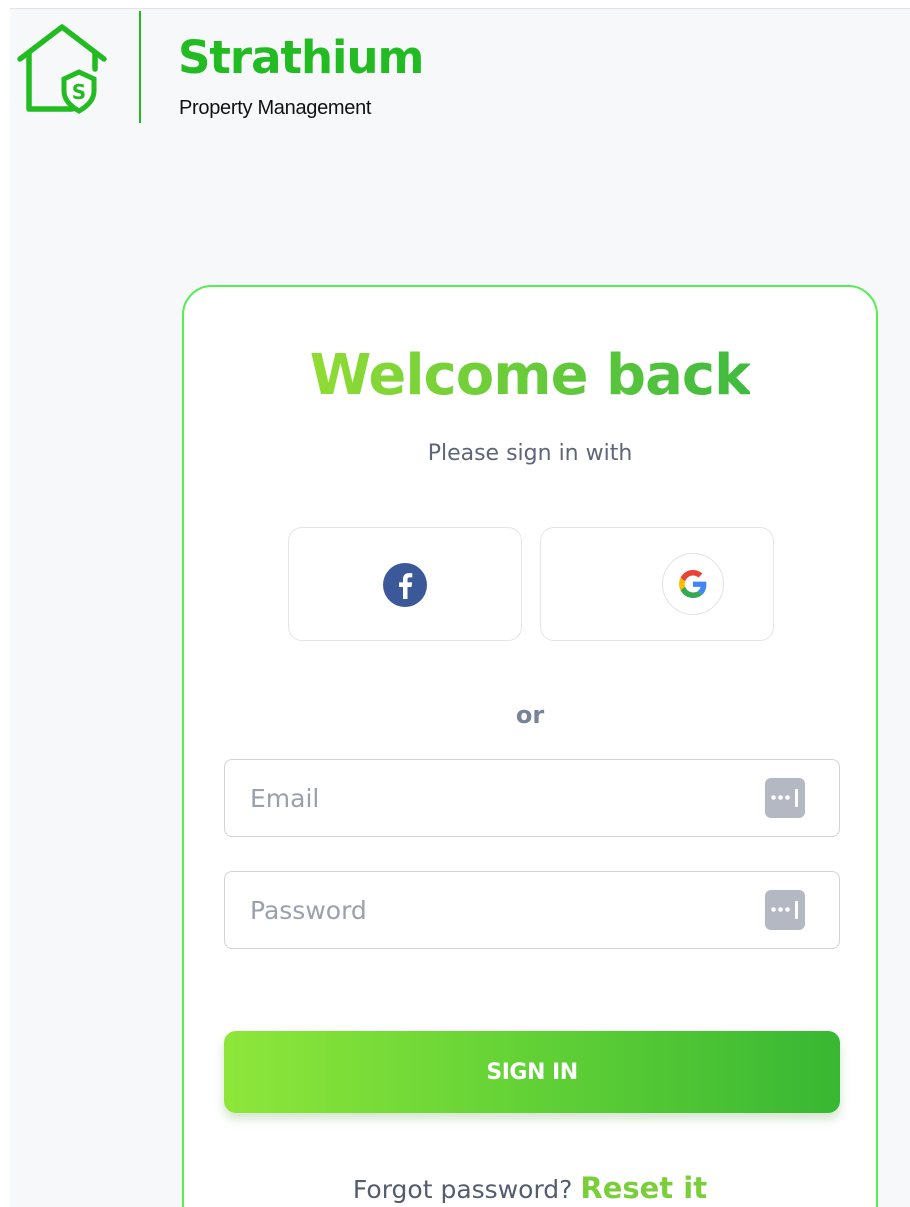 Image resolution: width=910 pixels, height=1207 pixels. What do you see at coordinates (140, 67) in the screenshot?
I see `logo-divider` at bounding box center [140, 67].